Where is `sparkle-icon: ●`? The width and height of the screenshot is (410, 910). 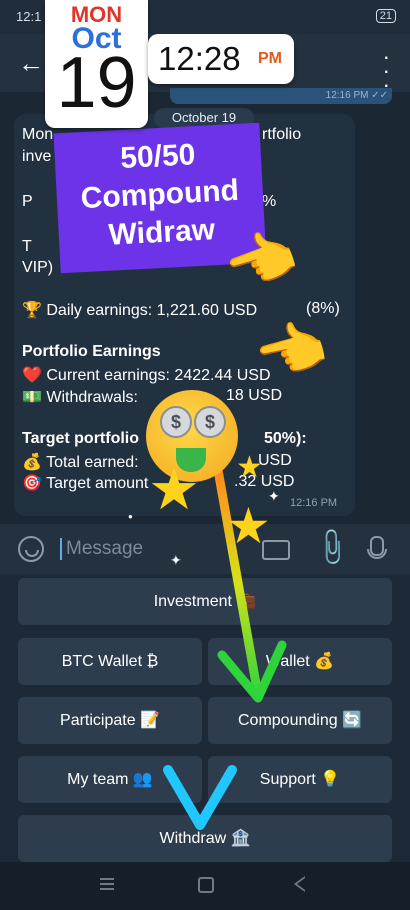 sparkle-icon: ● is located at coordinates (130, 516).